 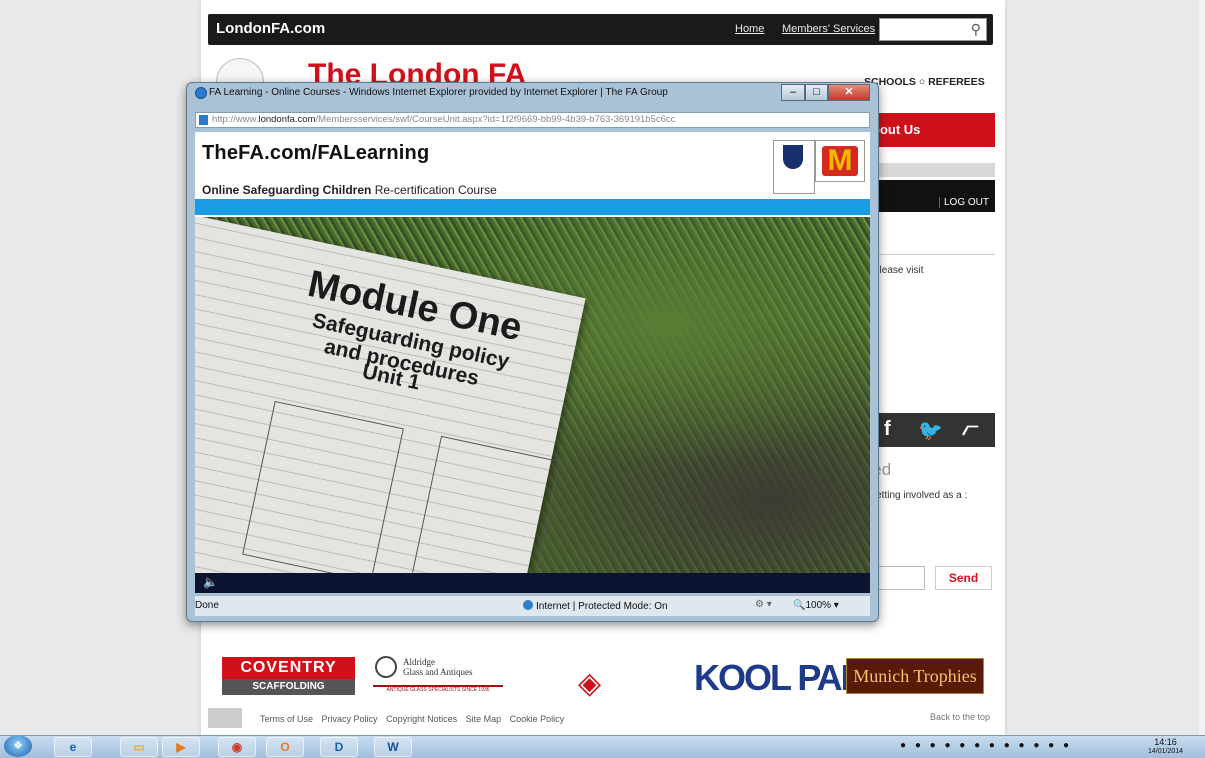 I want to click on page-scrollbar, so click(x=1202, y=367).